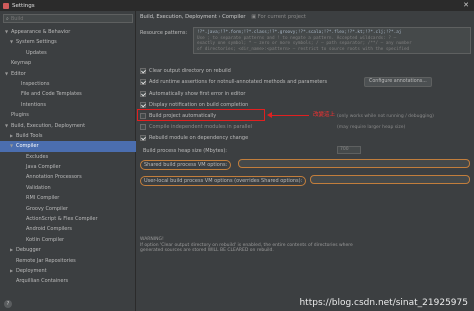 Image resolution: width=474 pixels, height=311 pixels. I want to click on checkbox-clear-output, so click(143, 71).